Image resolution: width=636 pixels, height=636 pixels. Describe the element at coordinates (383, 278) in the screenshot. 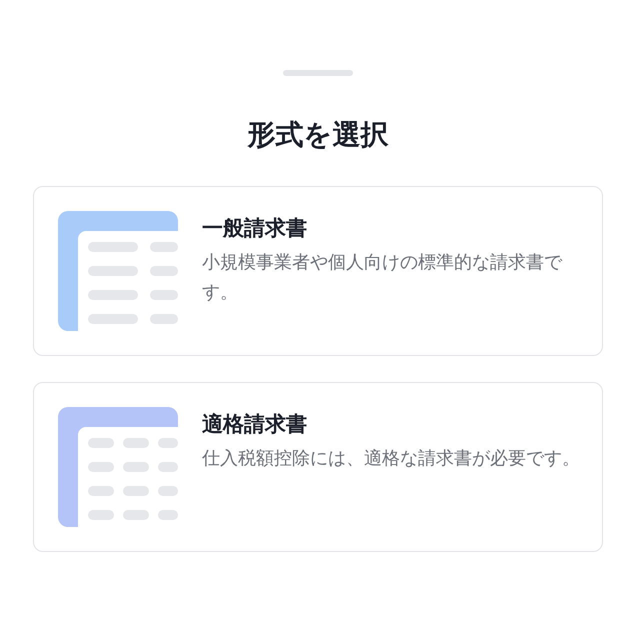

I see `option-description: 小規模事業者や個人向けの標準的な請求書です。` at that location.